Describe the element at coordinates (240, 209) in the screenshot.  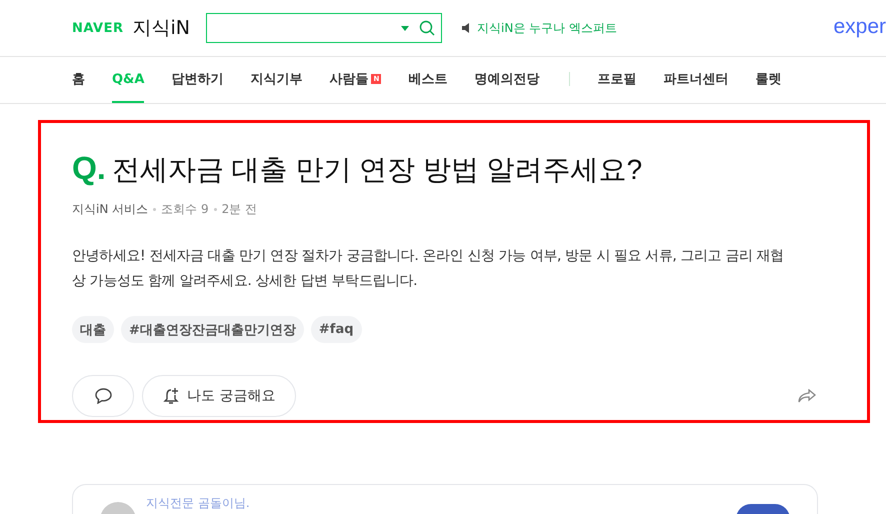
I see `meta-text: 2분 전` at that location.